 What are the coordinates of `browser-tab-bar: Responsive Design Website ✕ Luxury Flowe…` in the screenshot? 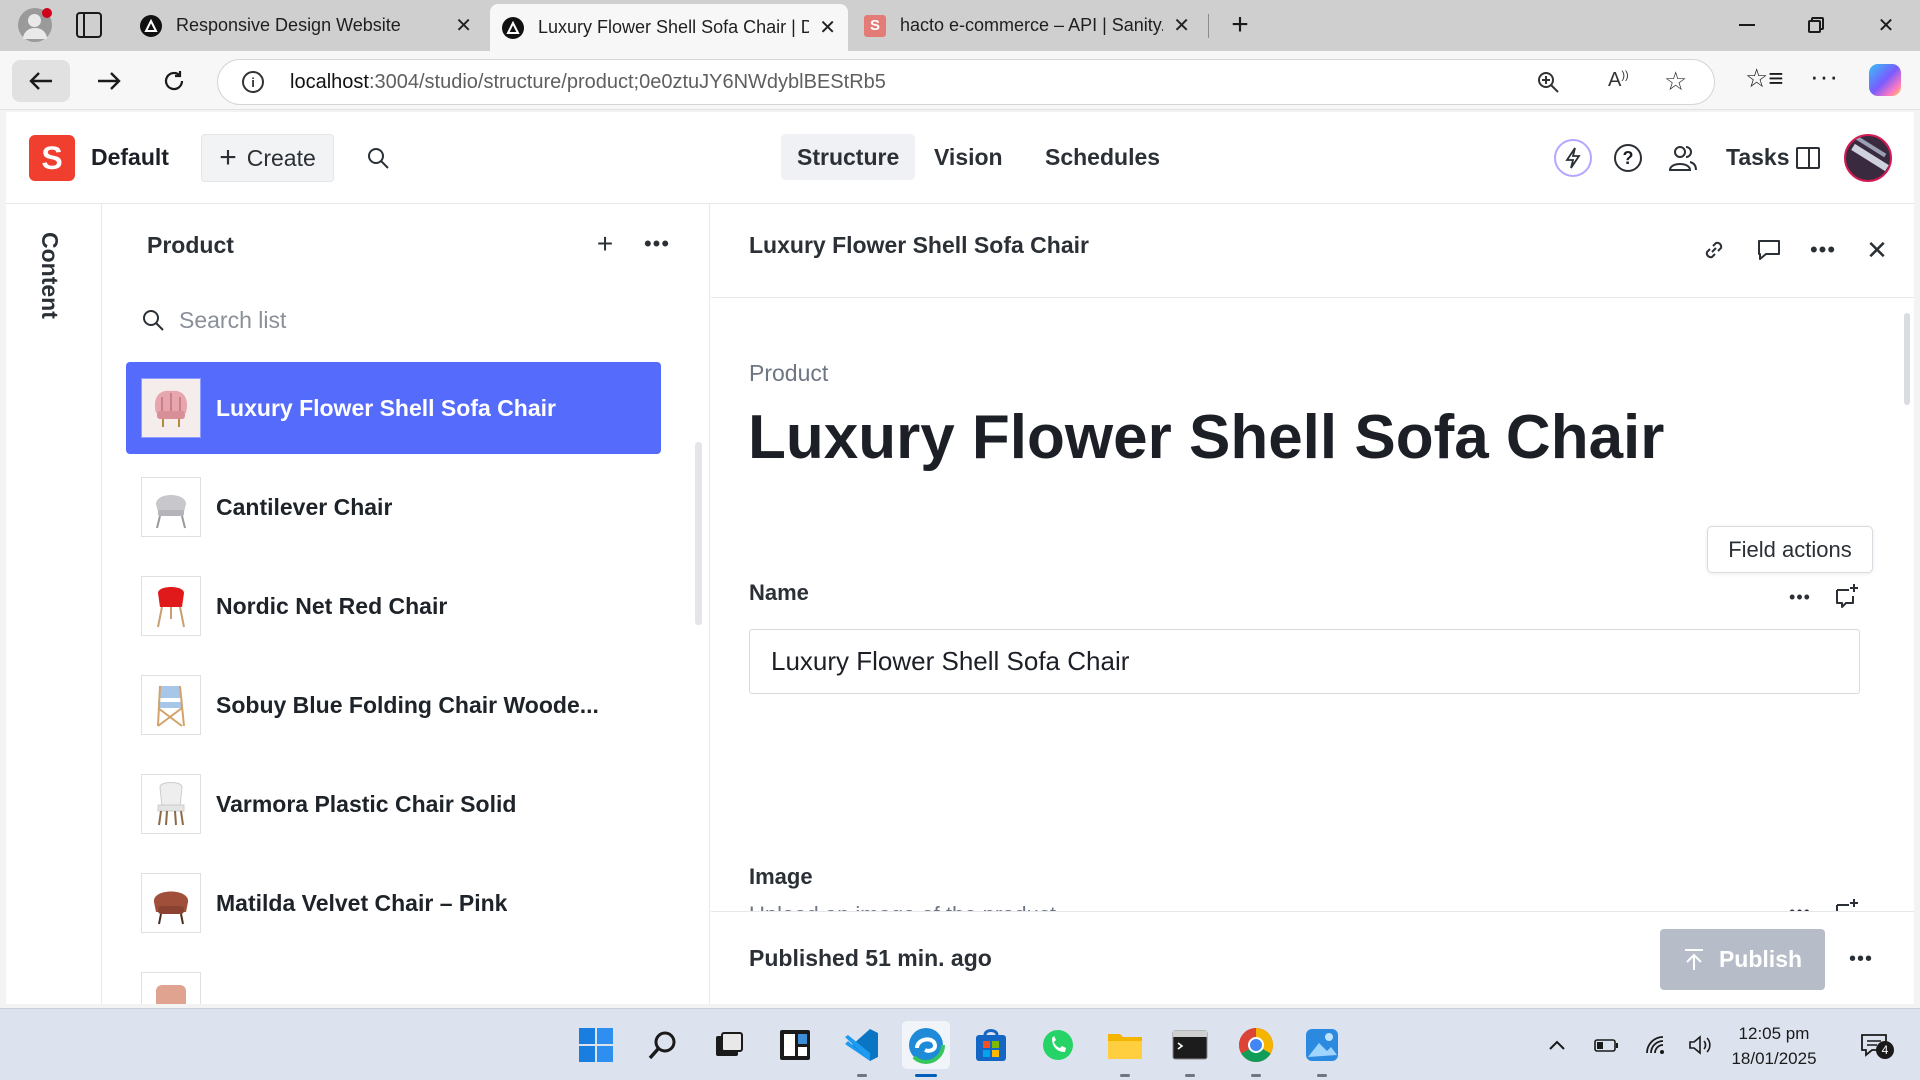 It's located at (960, 25).